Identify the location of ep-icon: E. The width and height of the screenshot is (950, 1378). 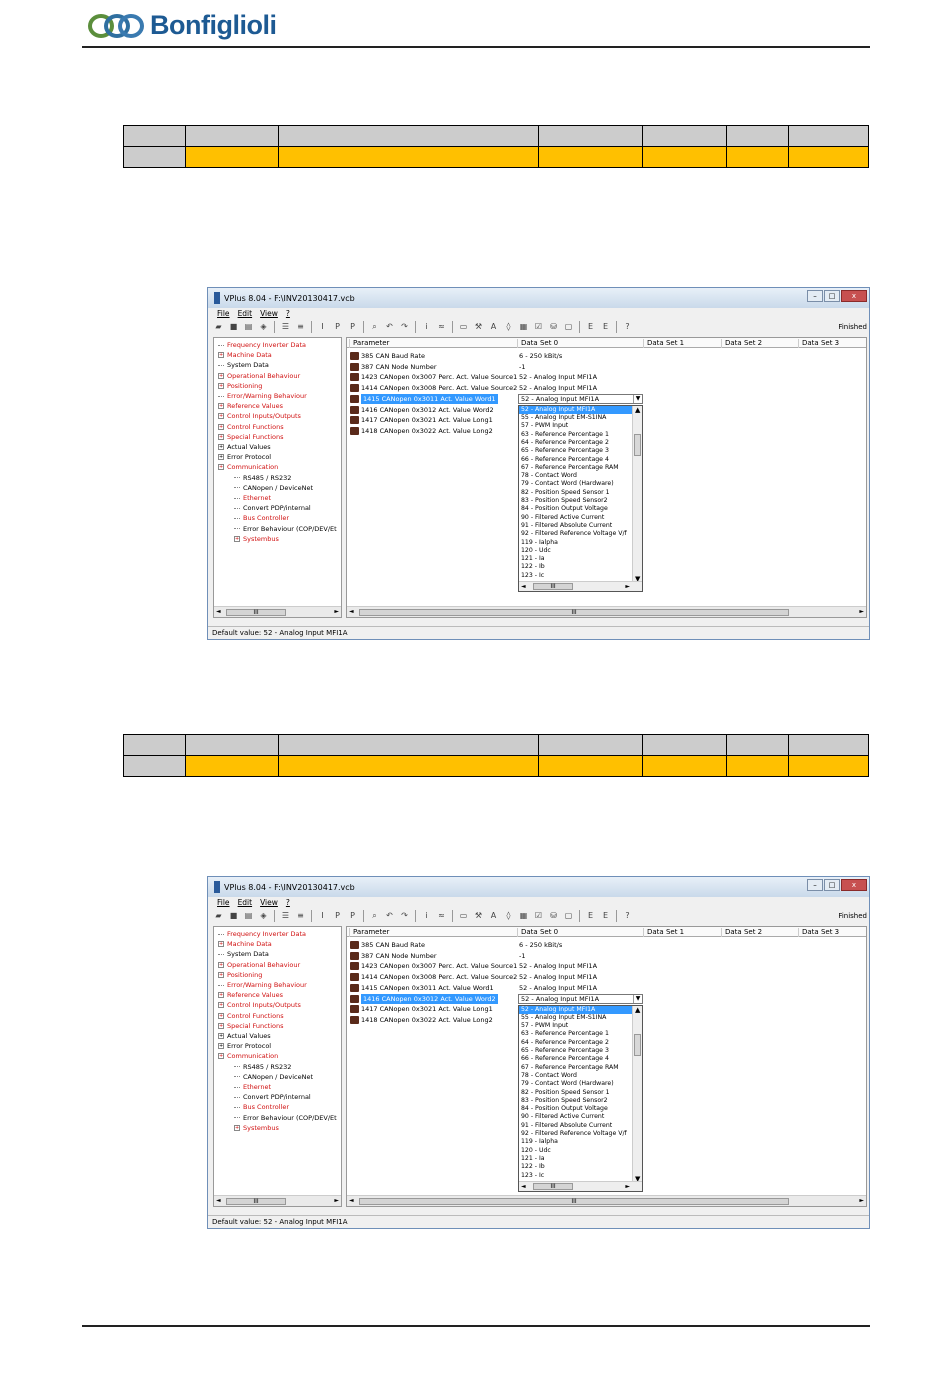
(605, 916).